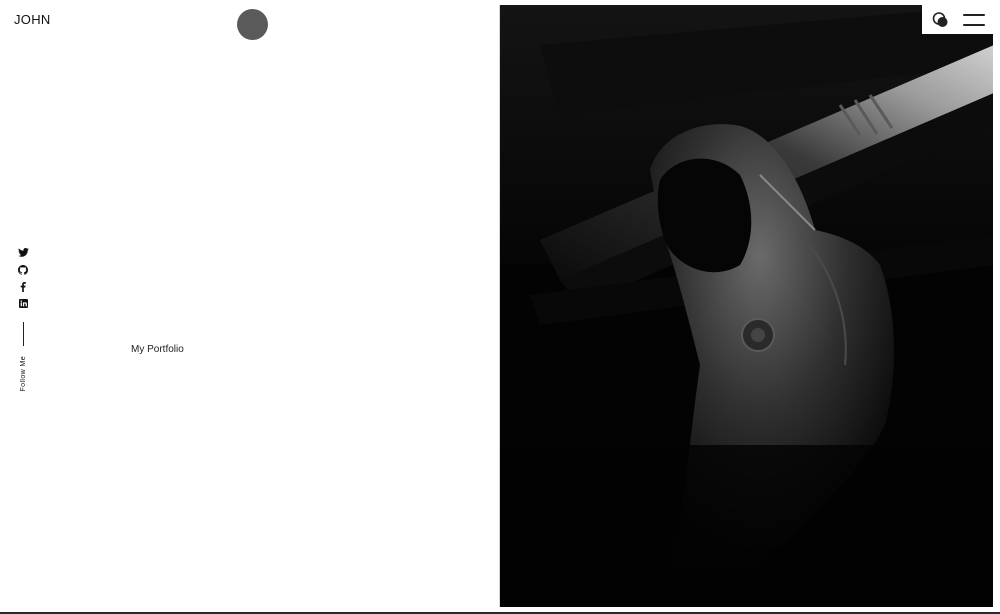 Image resolution: width=1000 pixels, height=614 pixels. I want to click on github-link, so click(23, 269).